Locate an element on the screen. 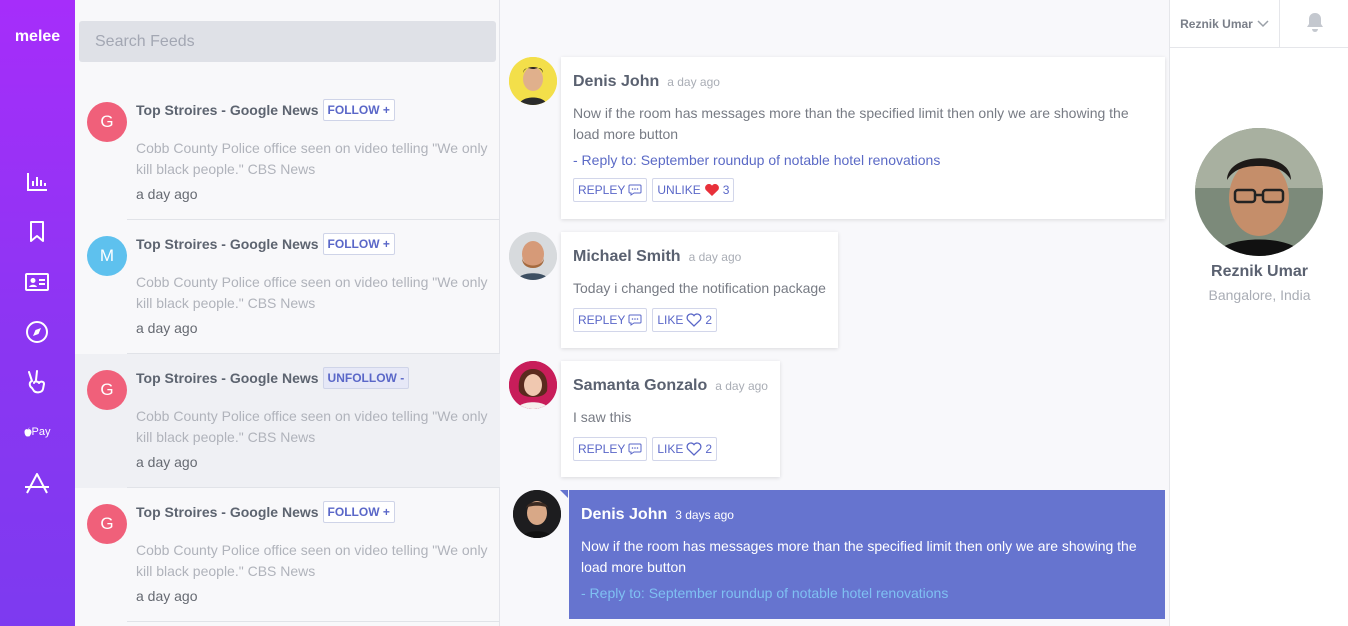 This screenshot has height=626, width=1348. chevron-down-icon is located at coordinates (1263, 24).